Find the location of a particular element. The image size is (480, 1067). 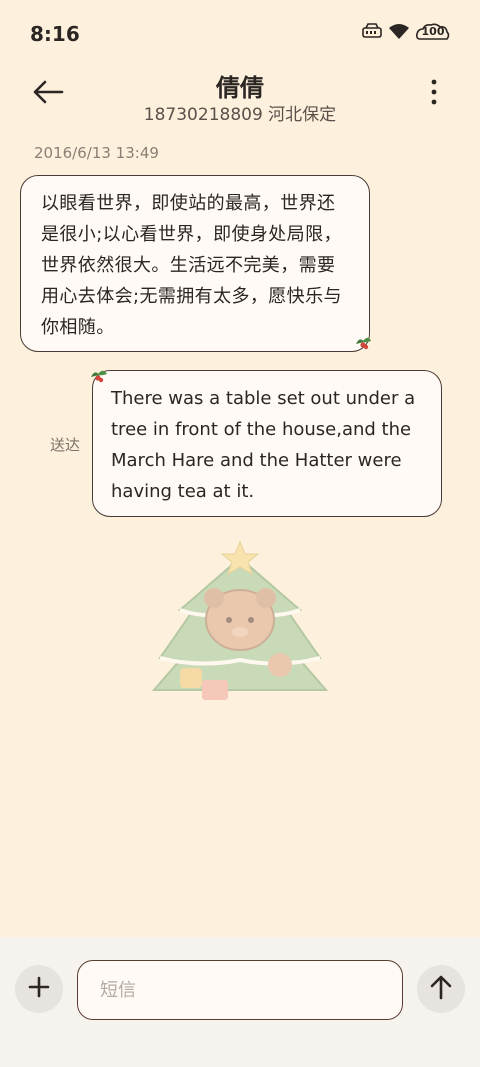

status-icons: 100 is located at coordinates (406, 33).